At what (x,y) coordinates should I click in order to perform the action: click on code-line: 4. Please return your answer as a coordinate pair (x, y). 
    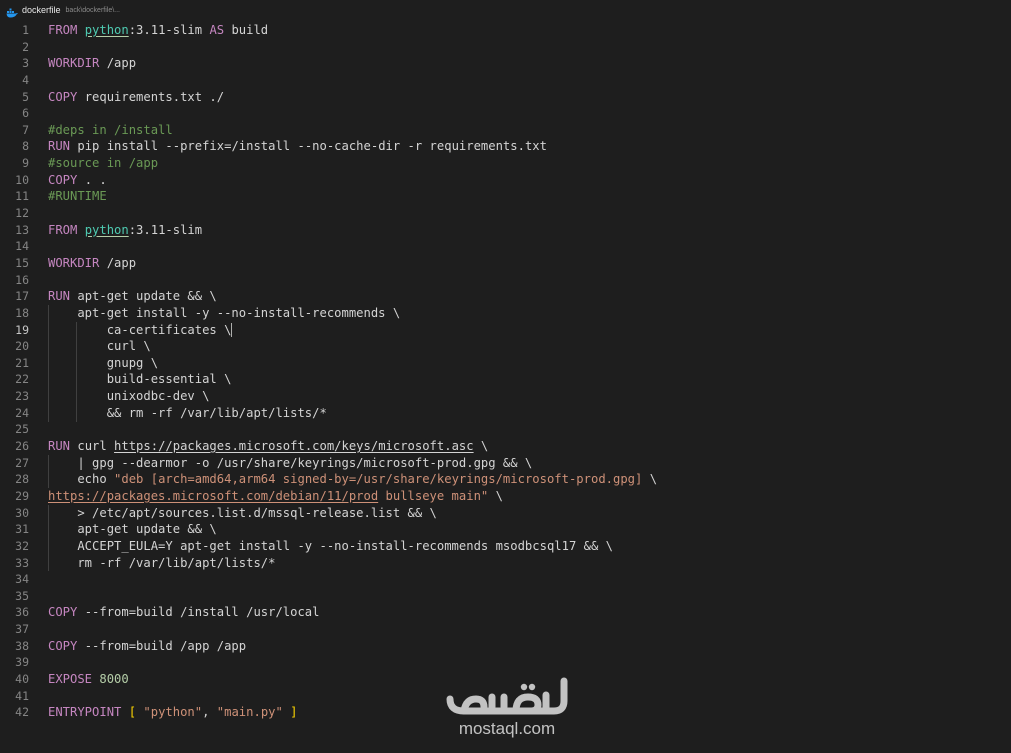
    Looking at the image, I should click on (505, 80).